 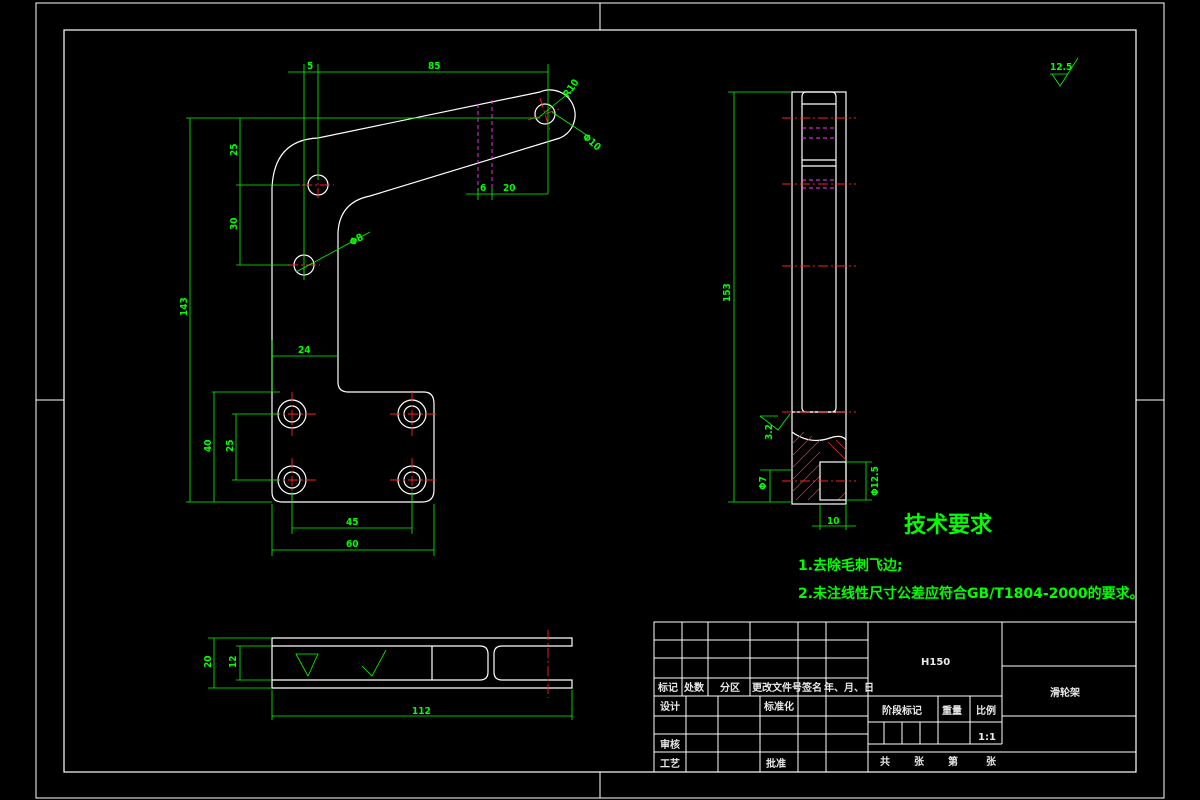 I want to click on tb-label-mark: 标记, so click(x=667, y=687).